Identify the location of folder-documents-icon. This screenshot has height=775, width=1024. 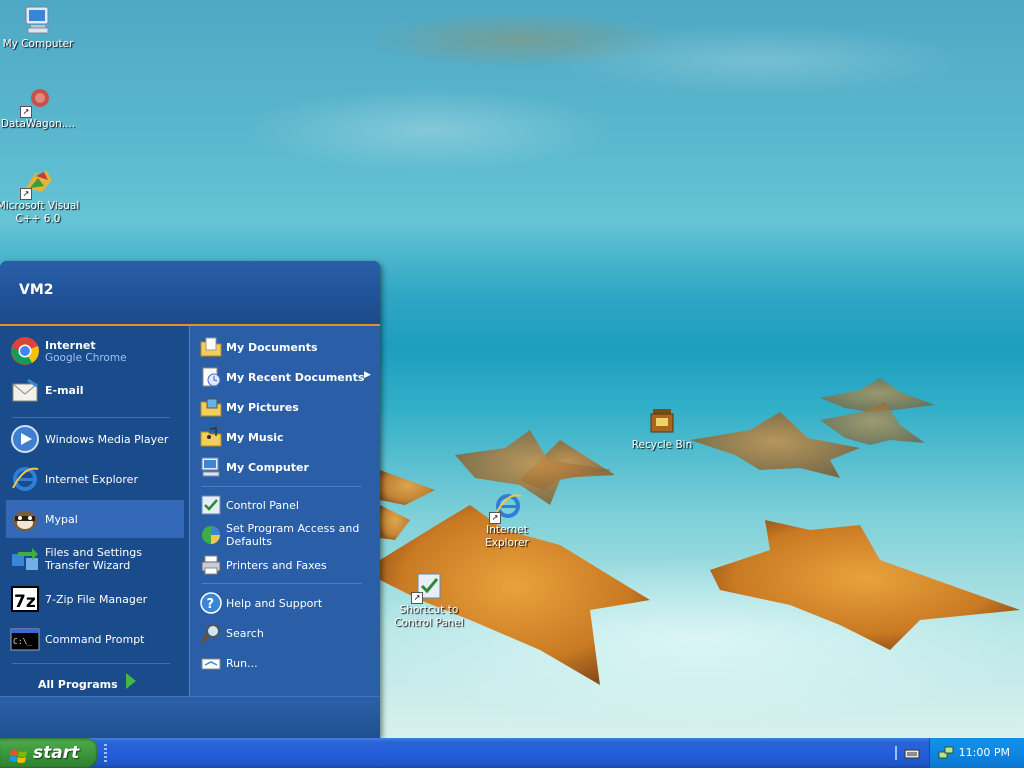
(211, 347).